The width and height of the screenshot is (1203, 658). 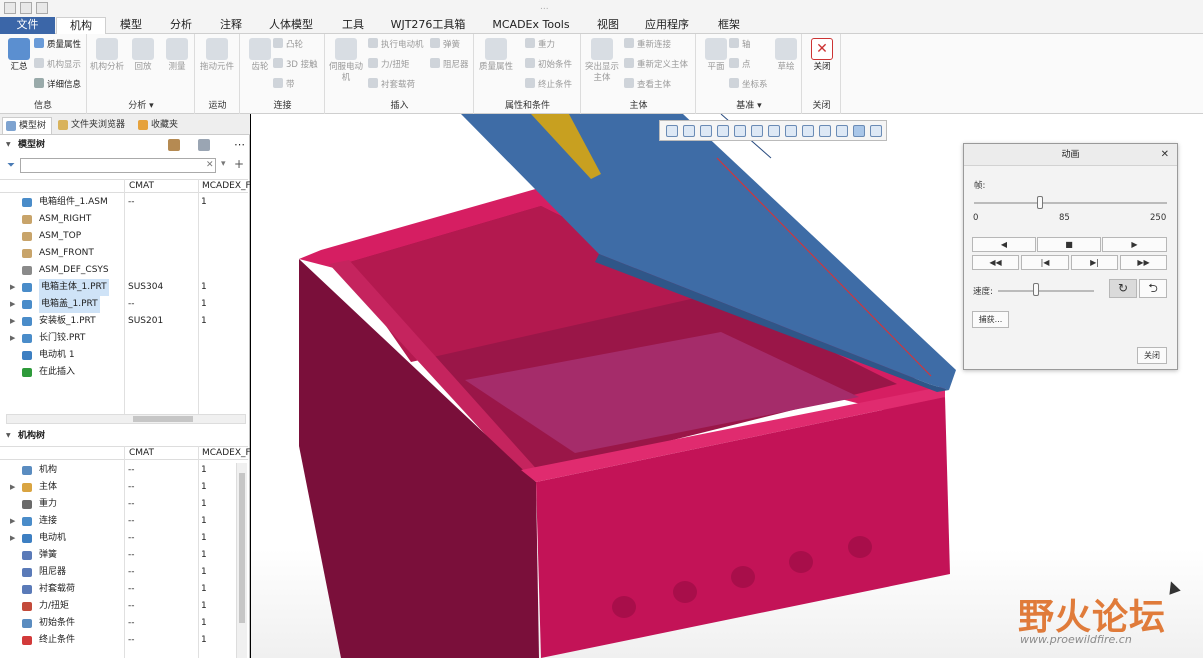 I want to click on model-tree-row: ▶ 长门铰.PRT, so click(x=124, y=338).